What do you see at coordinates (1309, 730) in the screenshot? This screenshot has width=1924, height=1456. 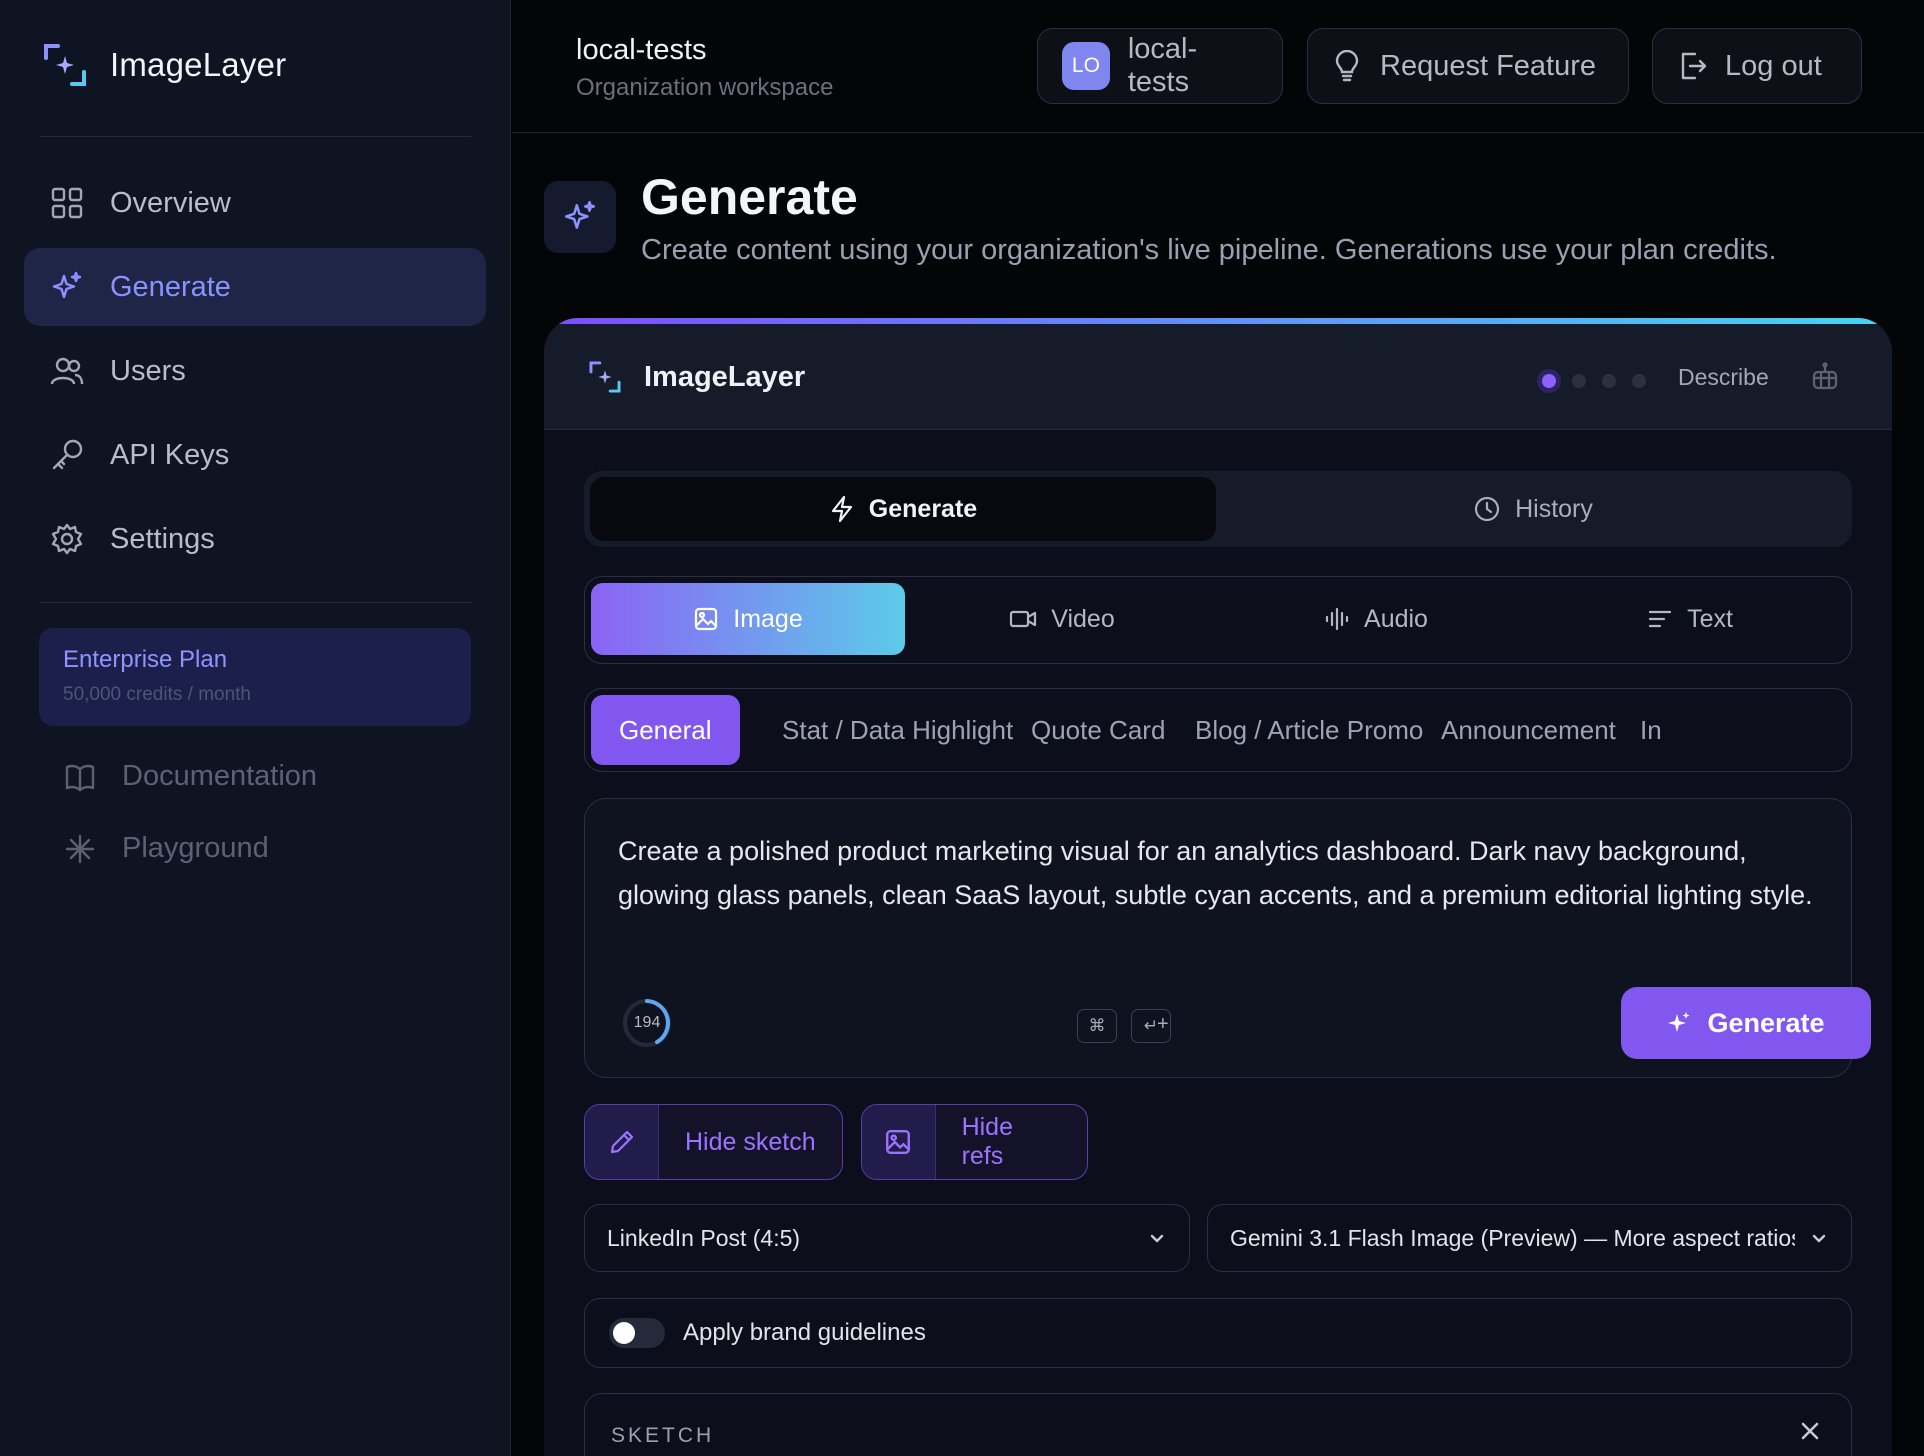 I see `template-blog-article-promo: Blog / Article Promo` at bounding box center [1309, 730].